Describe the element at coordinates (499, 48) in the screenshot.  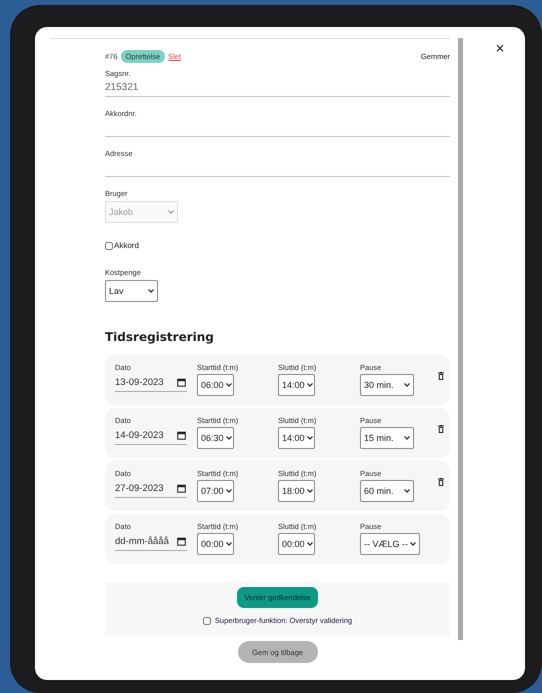
I see `close-button: ×` at that location.